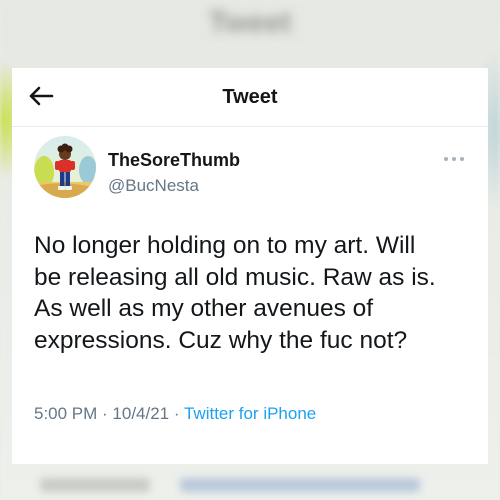 The image size is (500, 500). What do you see at coordinates (250, 97) in the screenshot?
I see `page-title: Tweet` at bounding box center [250, 97].